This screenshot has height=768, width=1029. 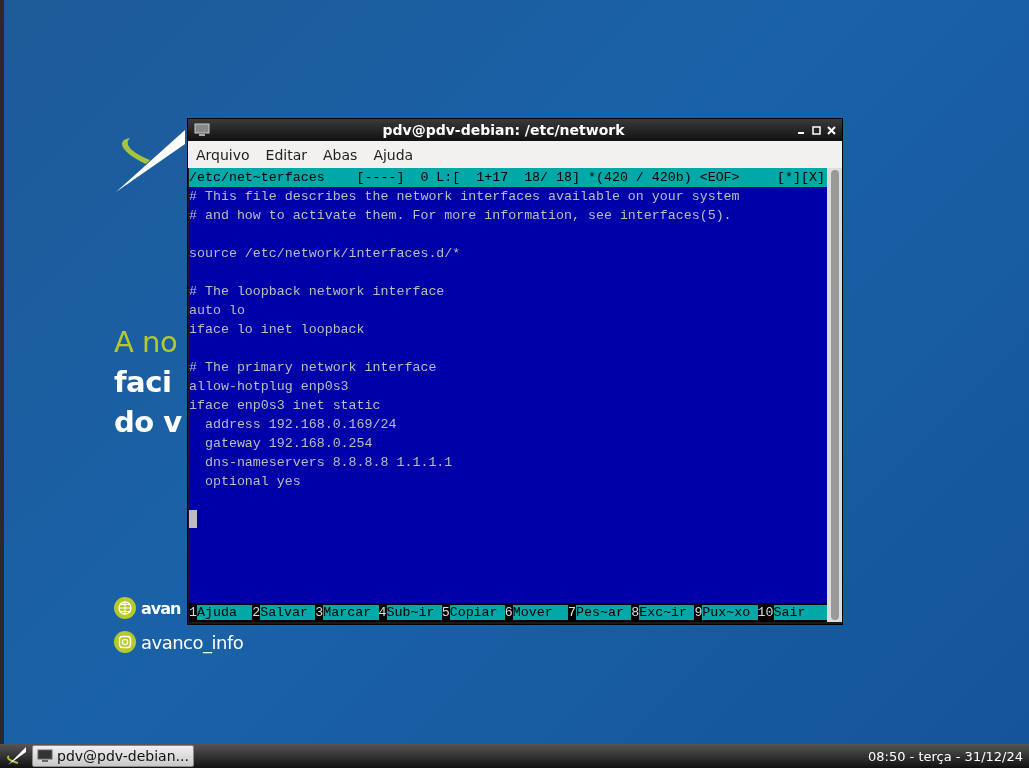 What do you see at coordinates (730, 612) in the screenshot?
I see `function-key-button: Pux~xo` at bounding box center [730, 612].